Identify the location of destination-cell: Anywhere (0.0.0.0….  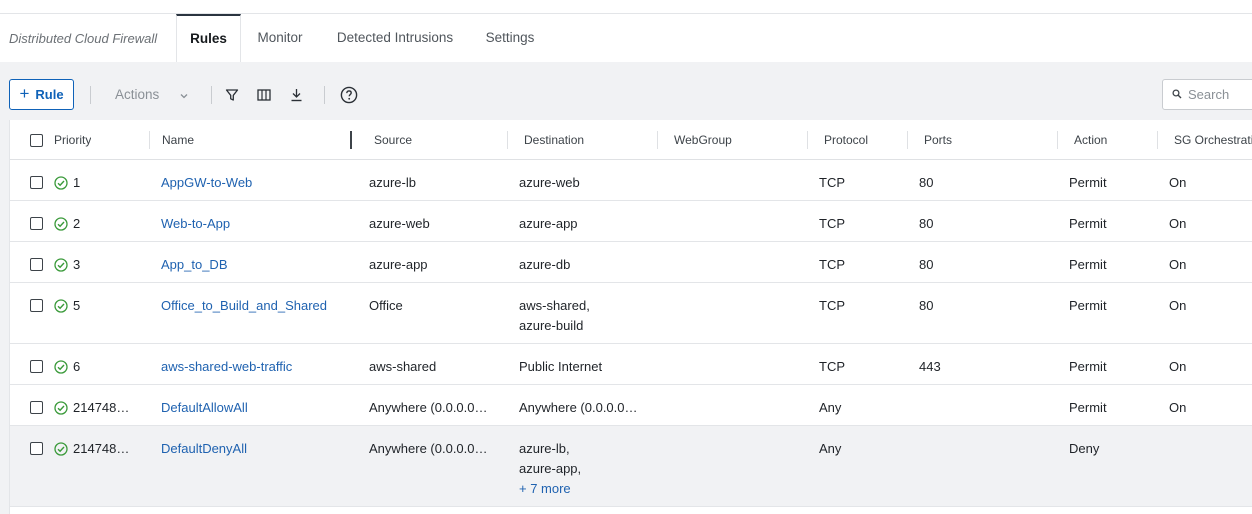
(578, 407).